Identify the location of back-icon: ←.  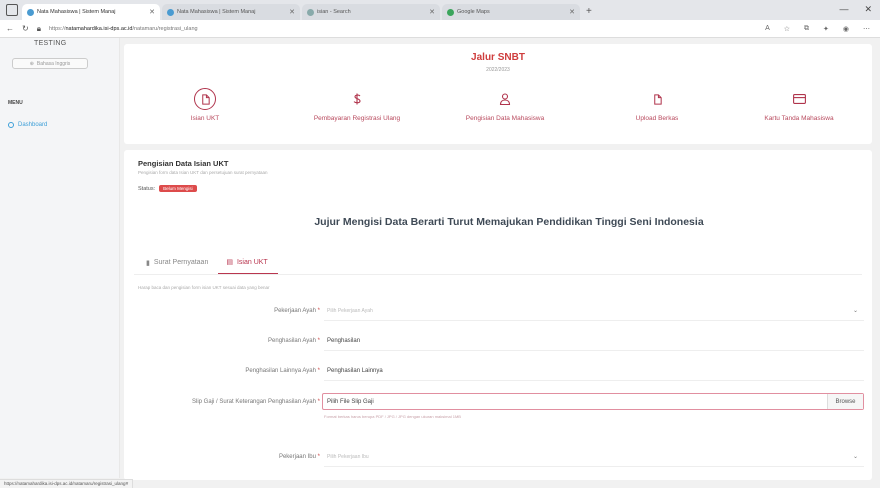
(10, 28).